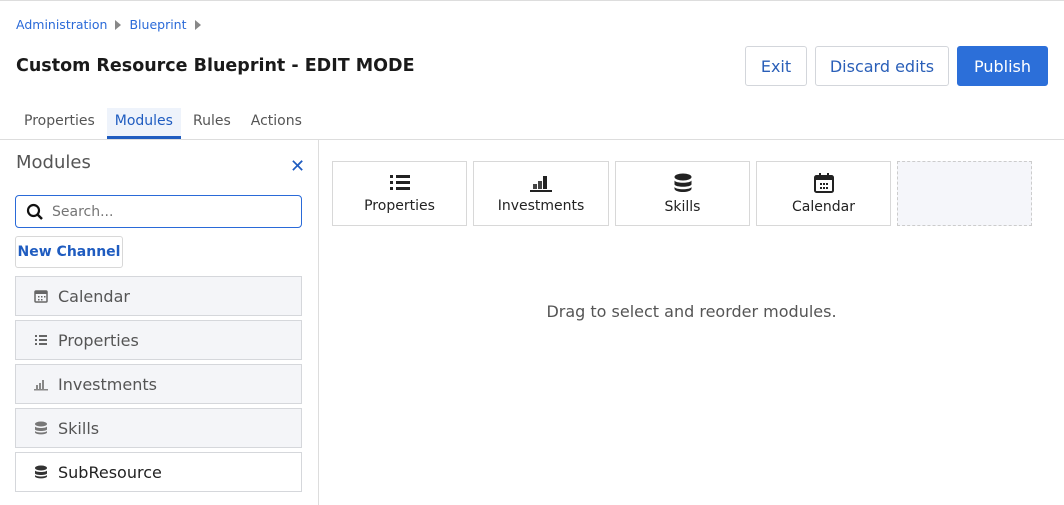  What do you see at coordinates (167, 211) in the screenshot?
I see `search-input` at bounding box center [167, 211].